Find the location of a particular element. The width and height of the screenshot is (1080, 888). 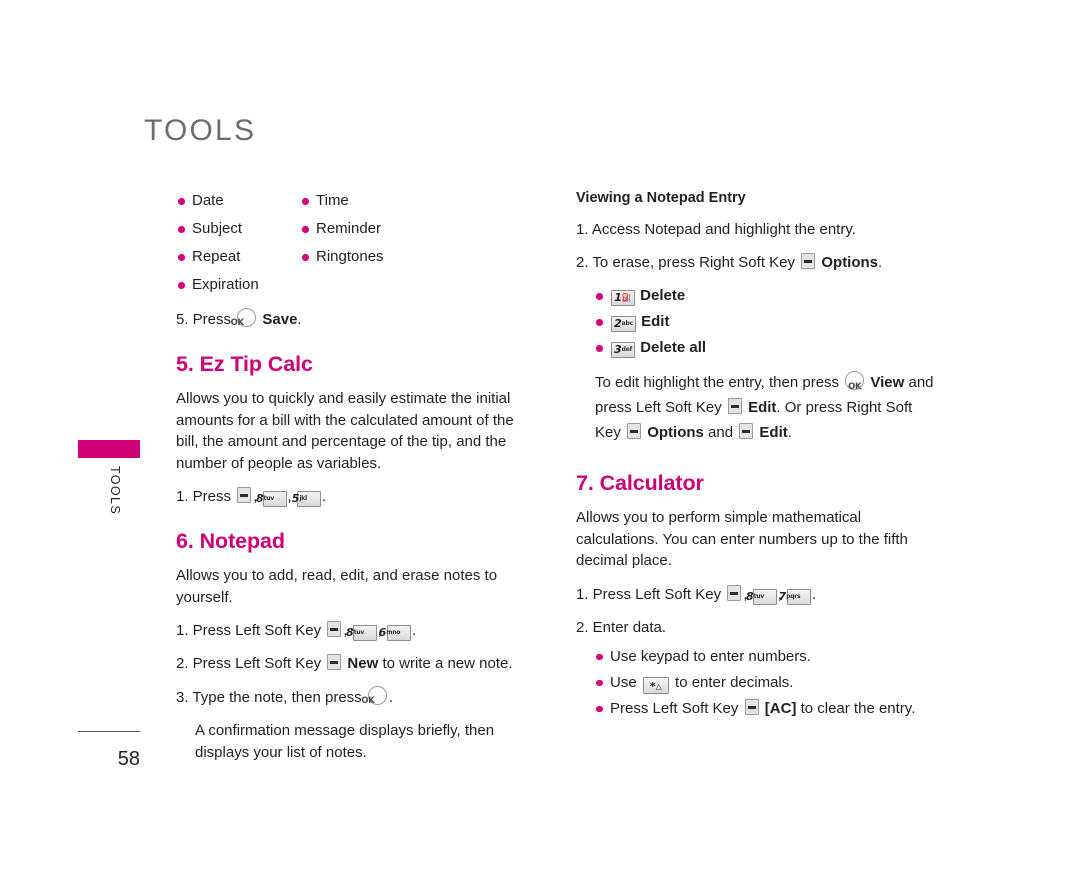

step-ez-tip-keys: 1. Press , 8tuv, 5jkl. is located at coordinates (251, 497).